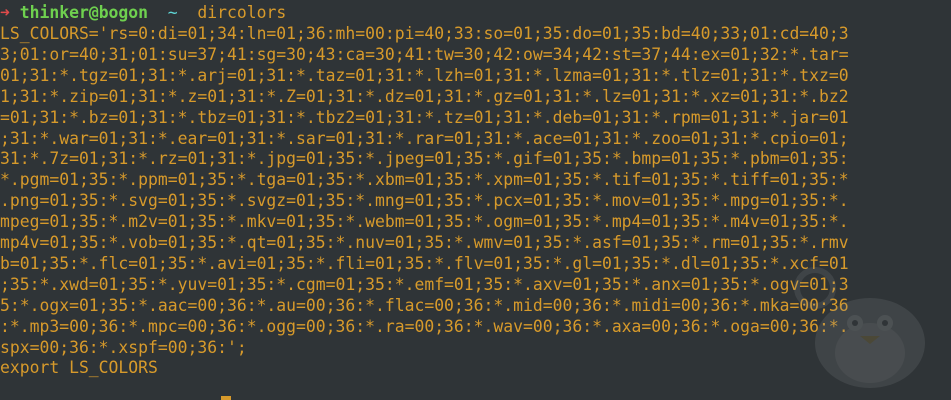 This screenshot has height=400, width=951. I want to click on prompt-line: ➜ thinker@bogon ~ dircolors, so click(143, 12).